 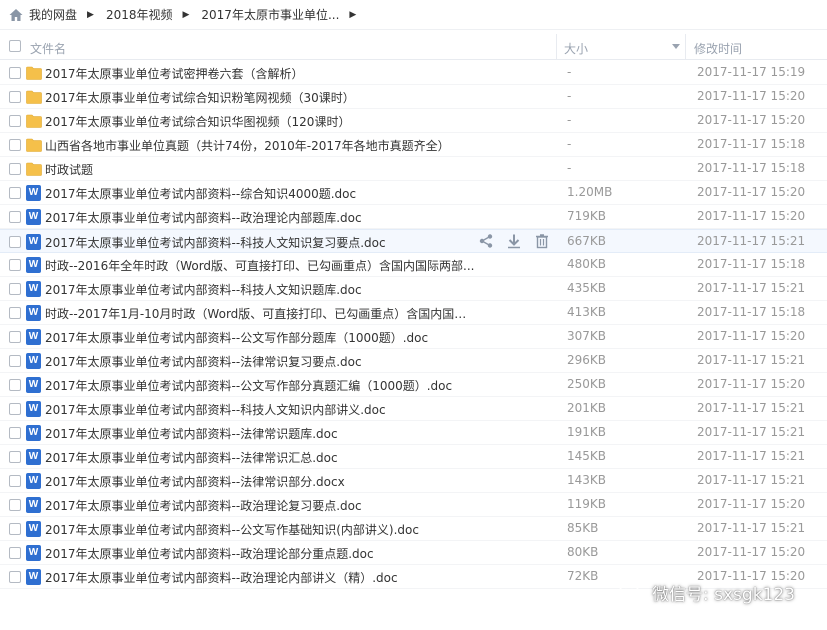 What do you see at coordinates (191, 433) in the screenshot?
I see `file-name-link: 2017年太原事业单位考试内部资料--法律常识题库.doc` at bounding box center [191, 433].